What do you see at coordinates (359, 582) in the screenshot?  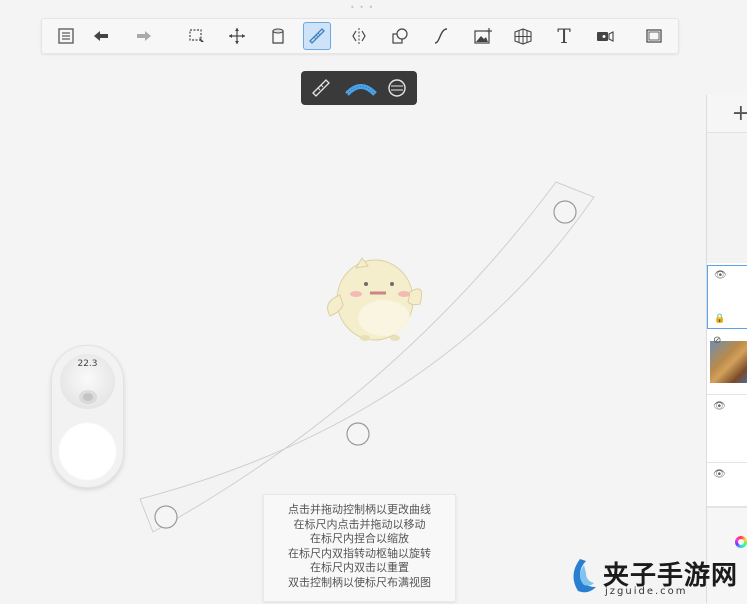 I see `hint-line: 双击控制柄以使标尺布满视图` at bounding box center [359, 582].